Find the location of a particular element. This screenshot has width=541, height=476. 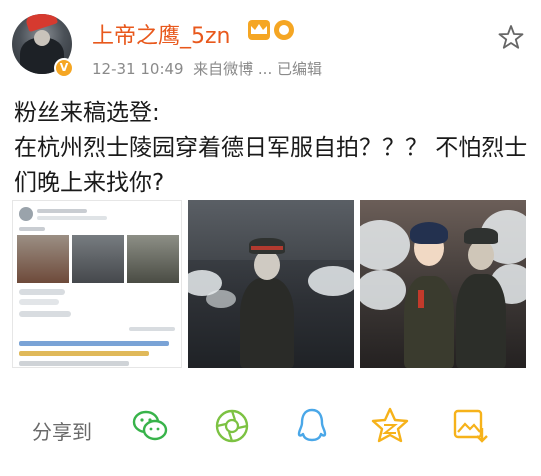

post-text-line2: 在杭州烈士陵园穿着德日军服自拍？？？ 不怕烈士们晚上来找你? is located at coordinates (271, 165).